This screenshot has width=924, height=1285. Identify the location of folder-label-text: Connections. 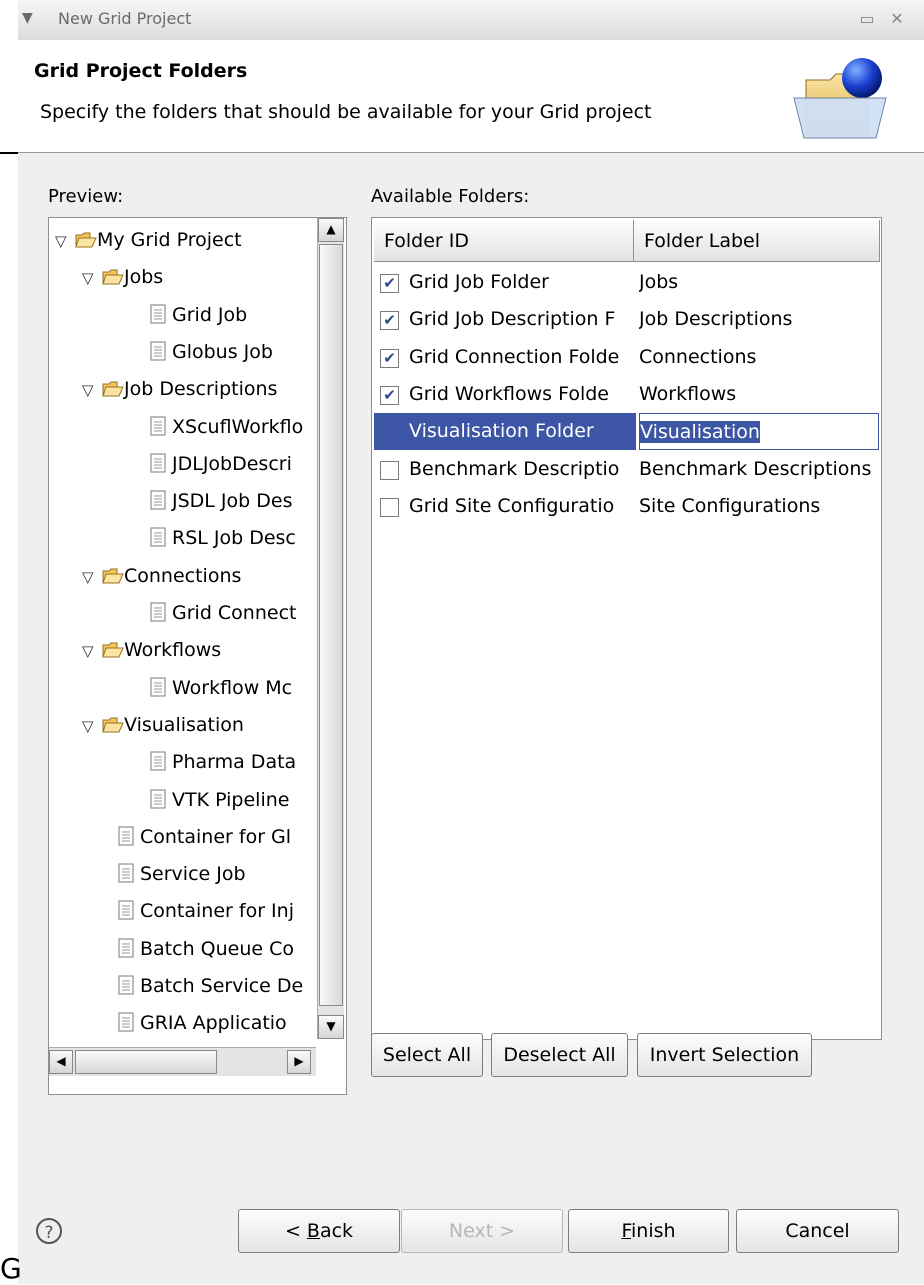
(698, 356).